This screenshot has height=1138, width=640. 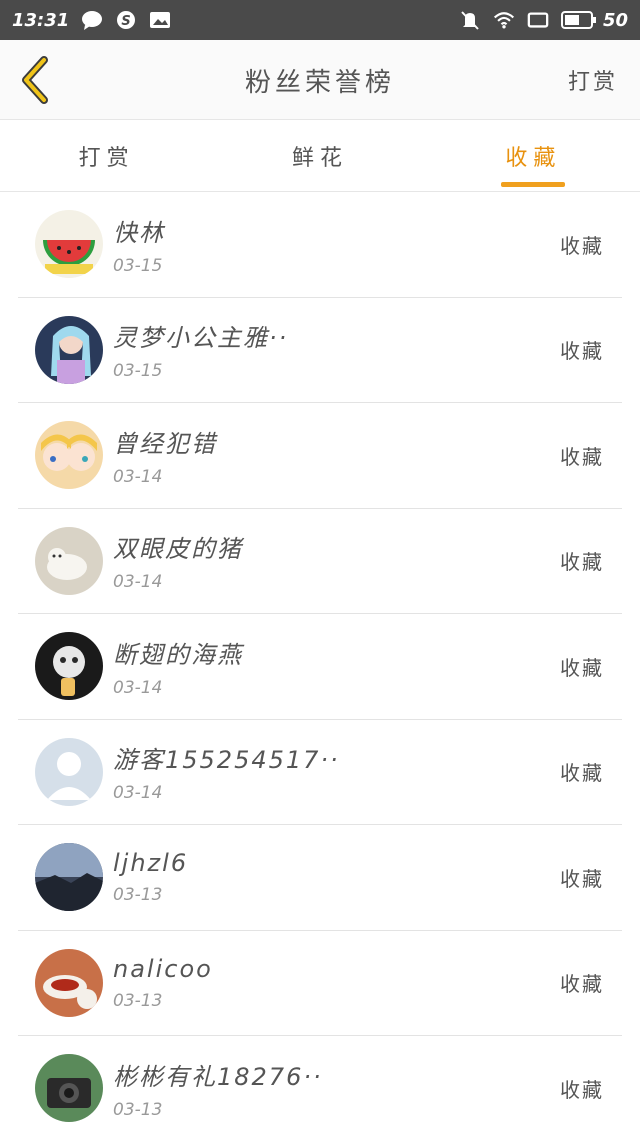 I want to click on battery-indicator: 50, so click(x=594, y=20).